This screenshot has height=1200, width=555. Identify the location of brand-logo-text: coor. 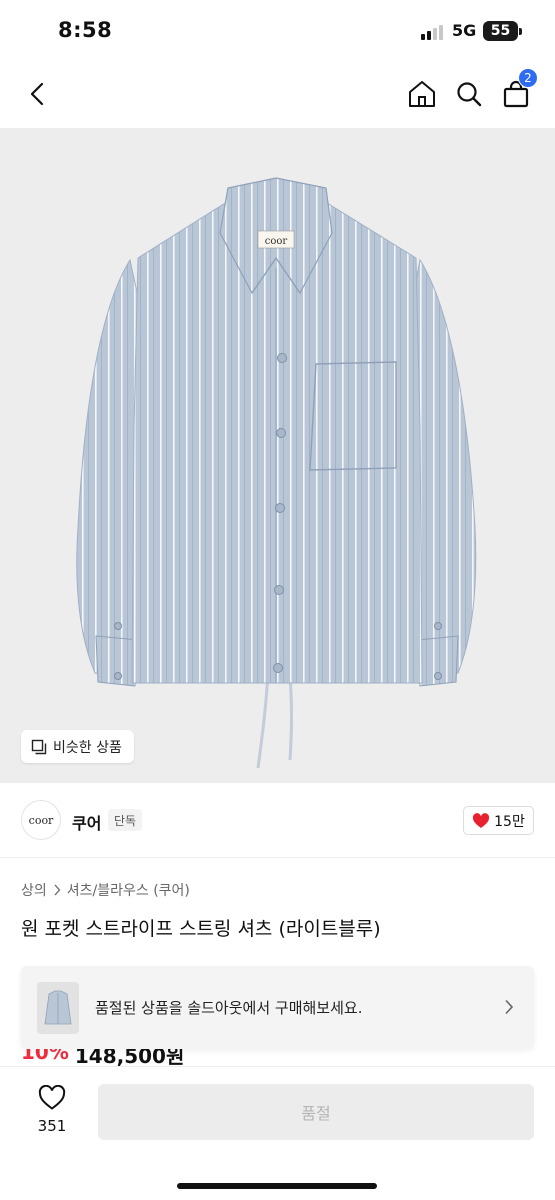
(41, 820).